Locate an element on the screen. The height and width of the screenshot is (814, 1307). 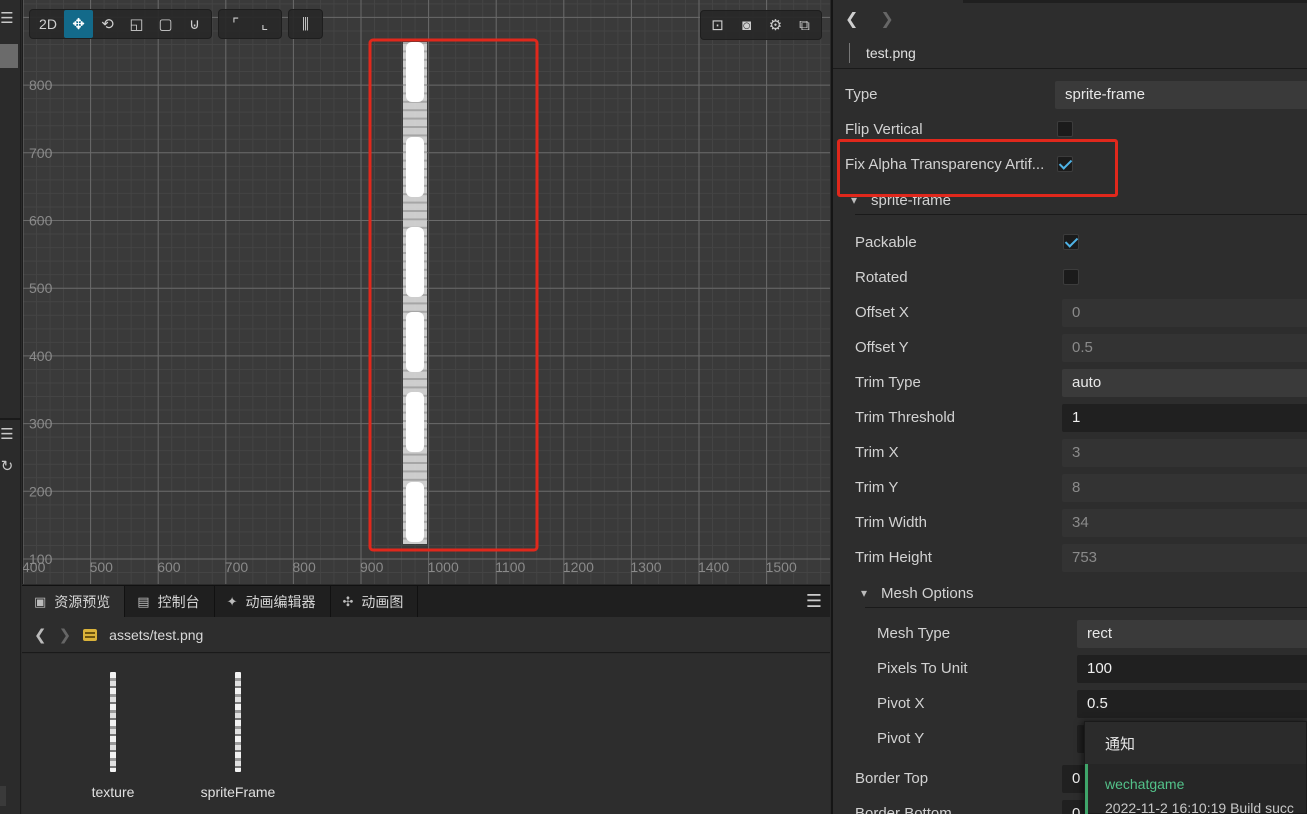
rotate-icon: ⟲ is located at coordinates (107, 24).